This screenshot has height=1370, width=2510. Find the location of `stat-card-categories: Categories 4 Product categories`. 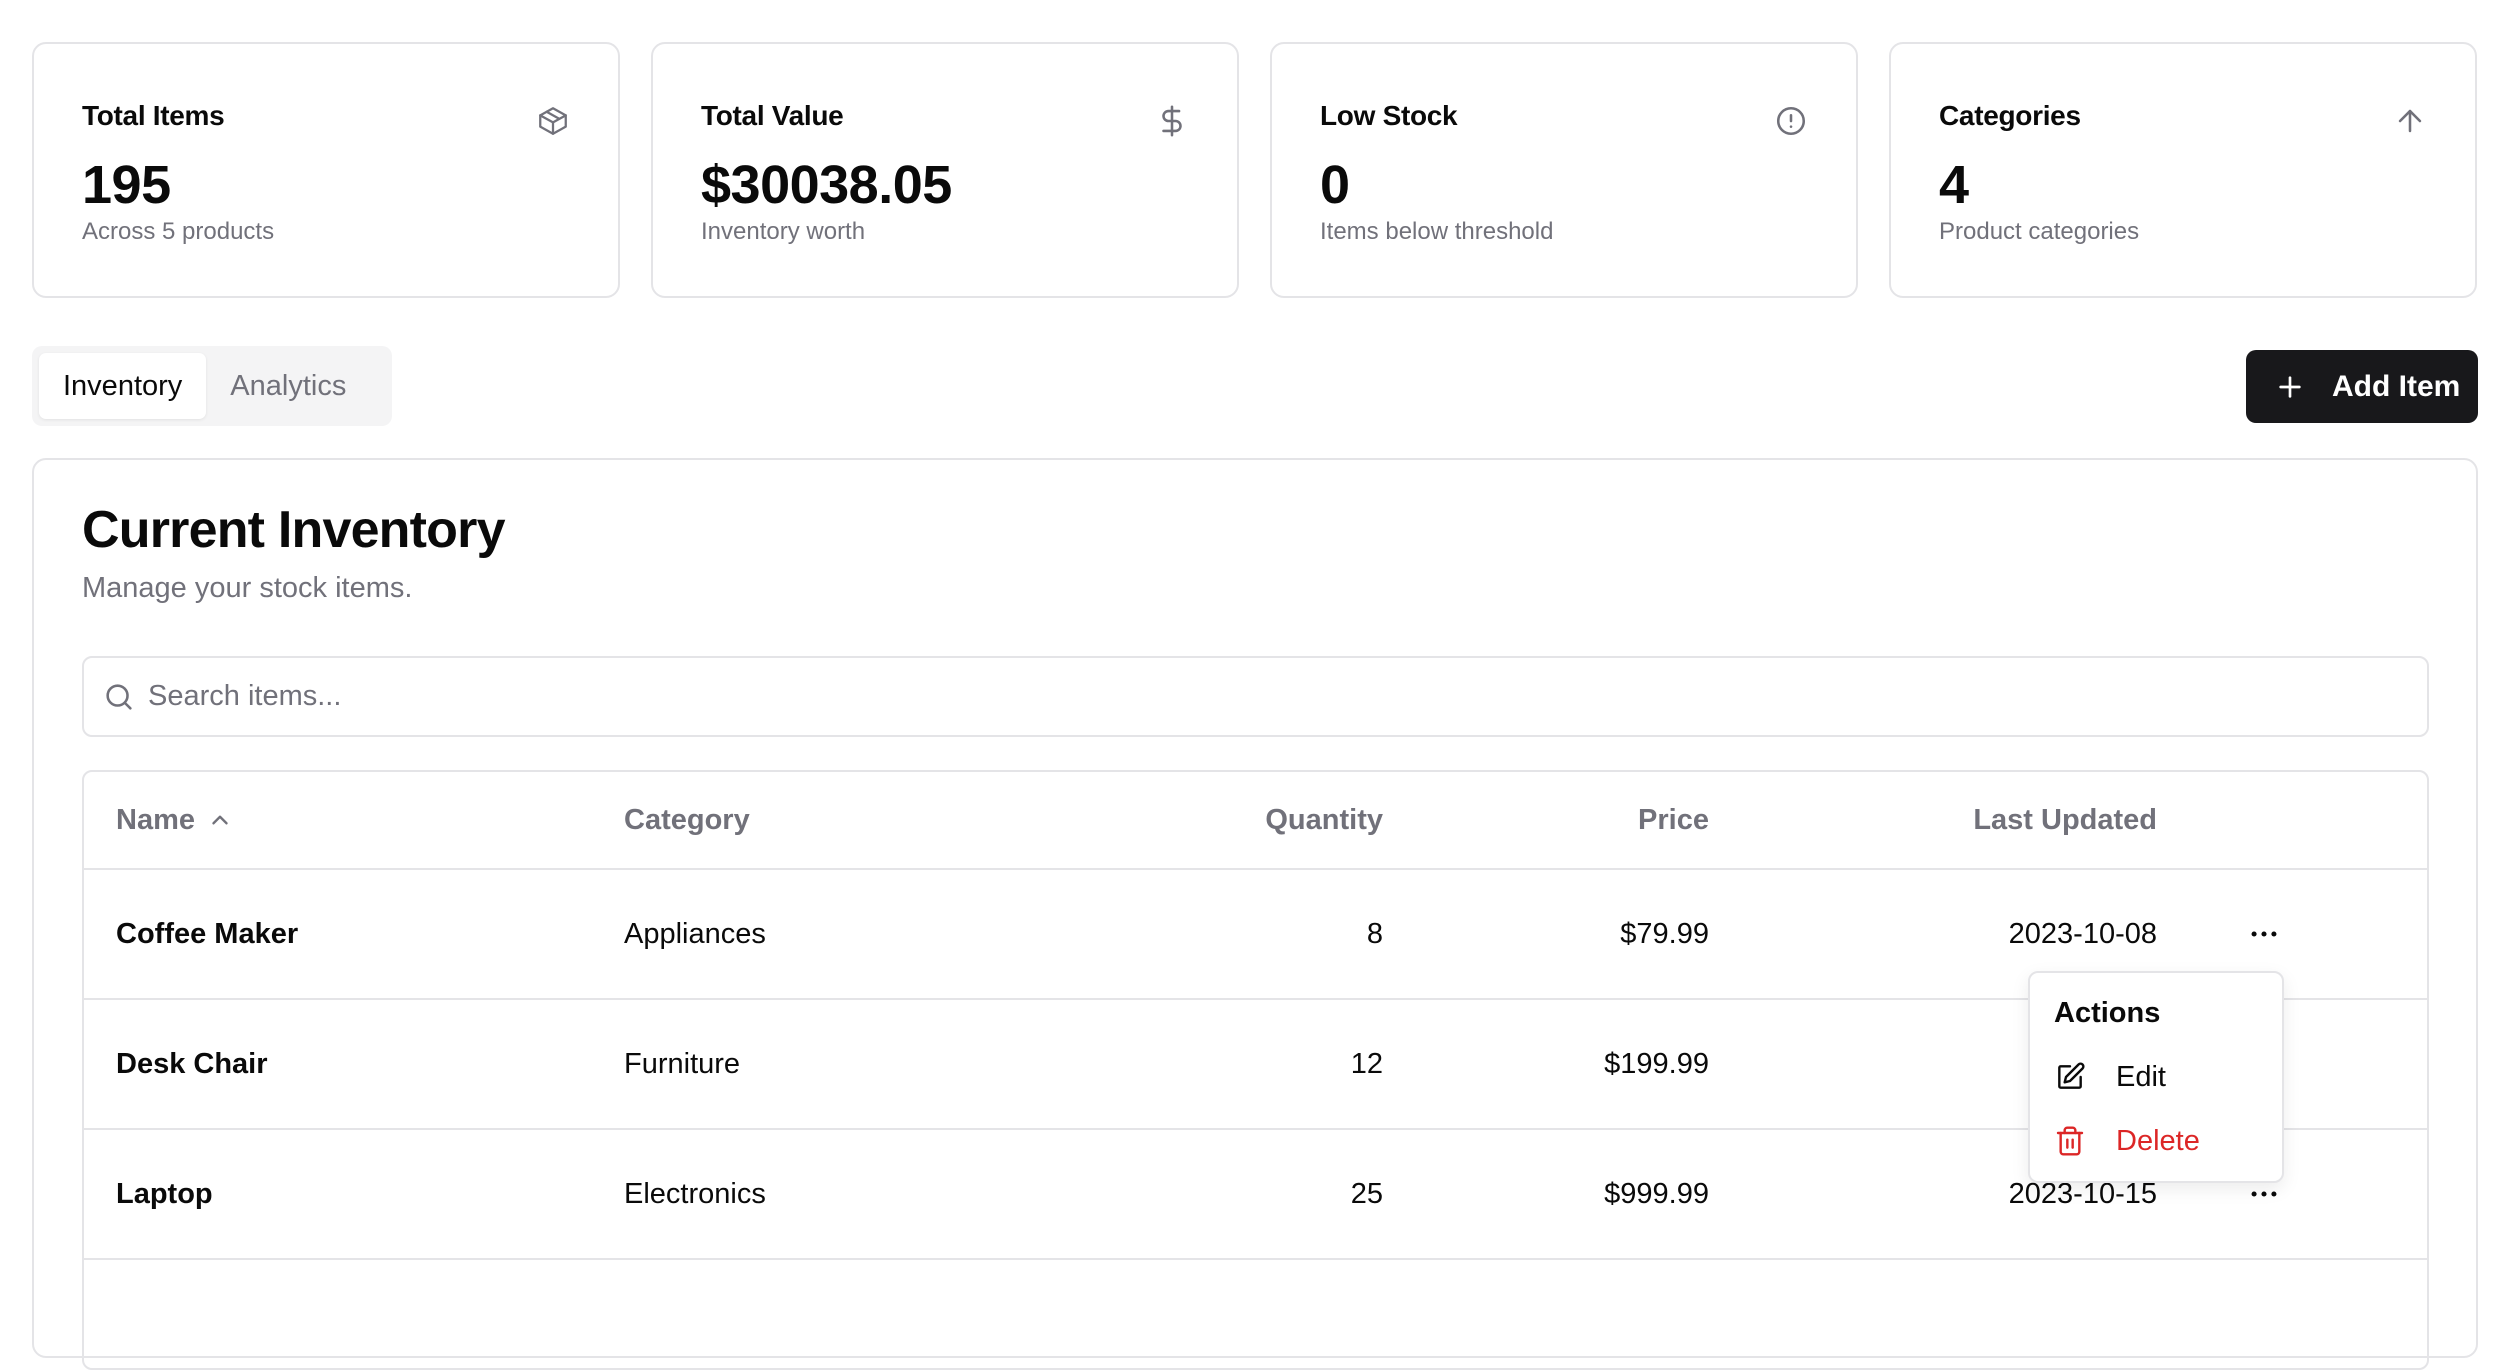

stat-card-categories: Categories 4 Product categories is located at coordinates (2183, 170).